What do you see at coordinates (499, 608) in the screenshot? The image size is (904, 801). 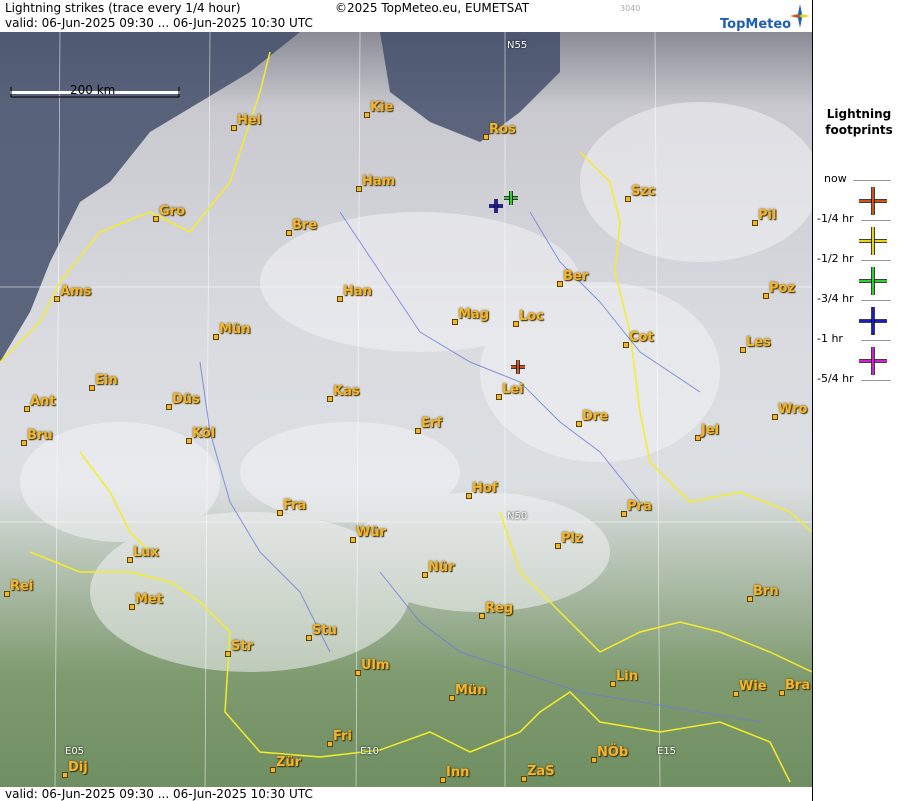 I see `city-label: Reg` at bounding box center [499, 608].